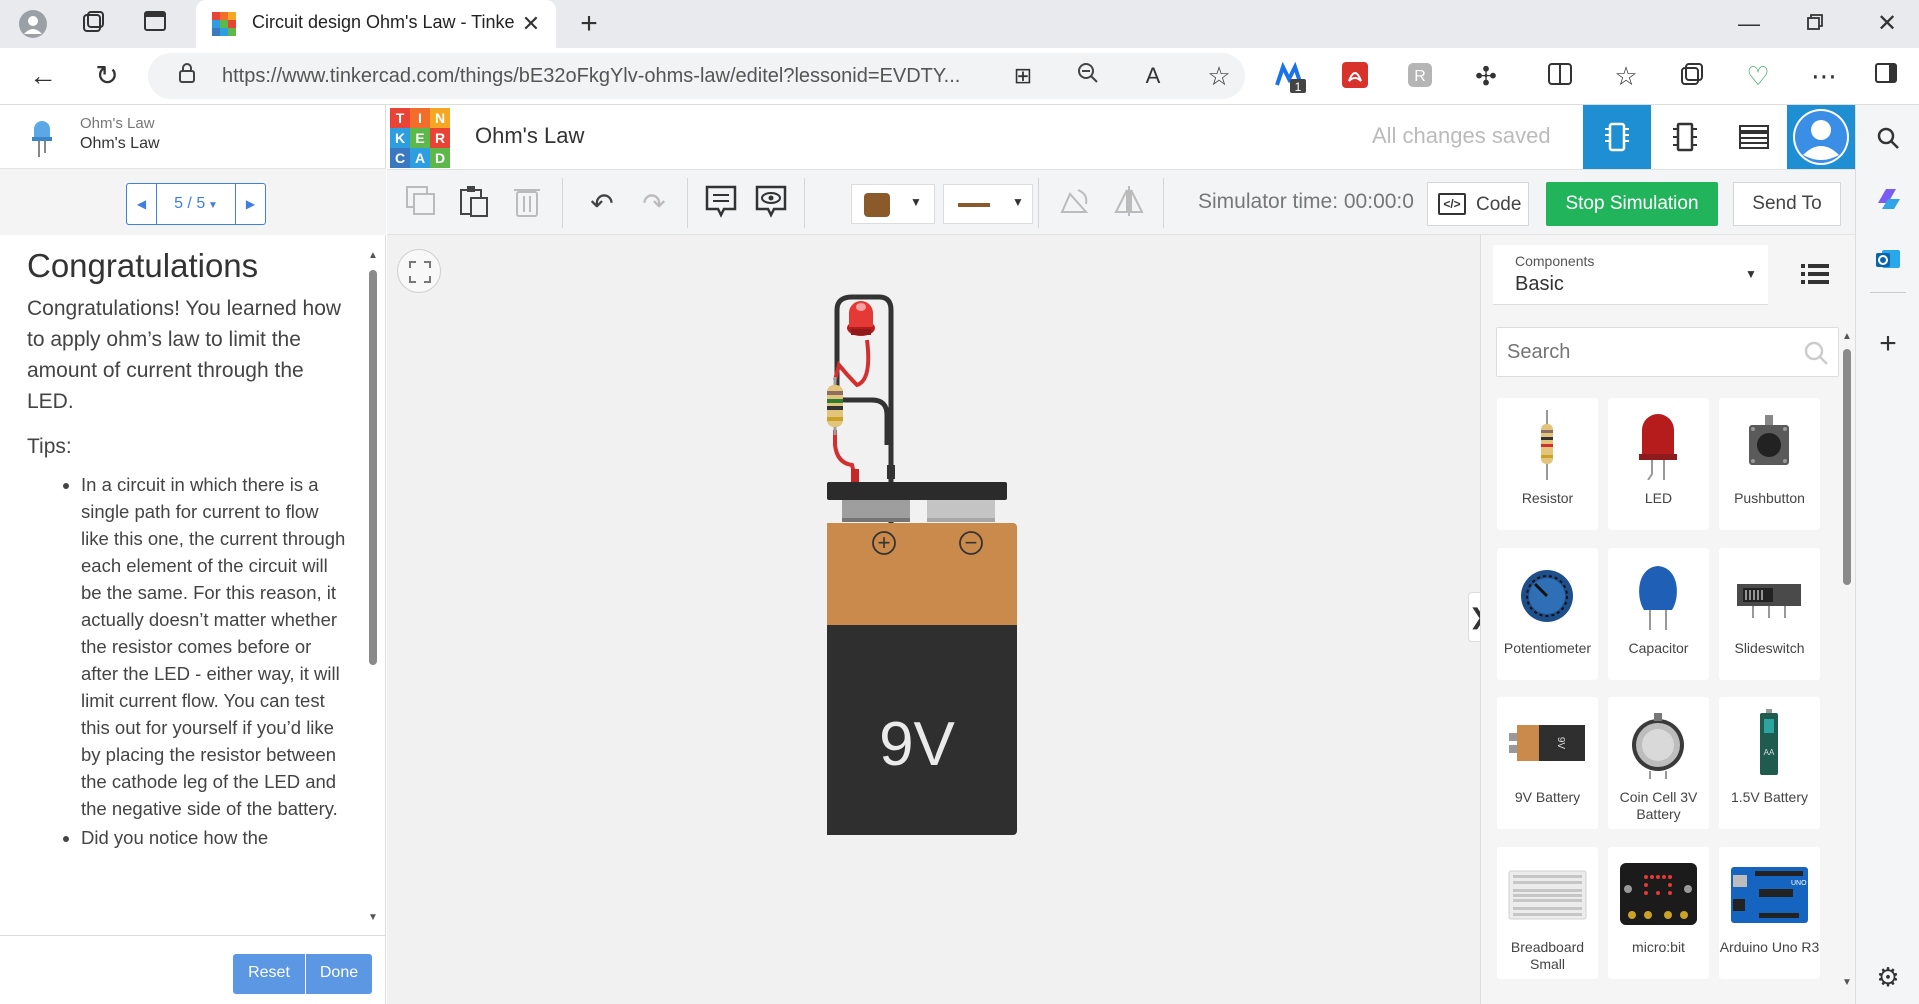  I want to click on component-card-led: LED, so click(1658, 464).